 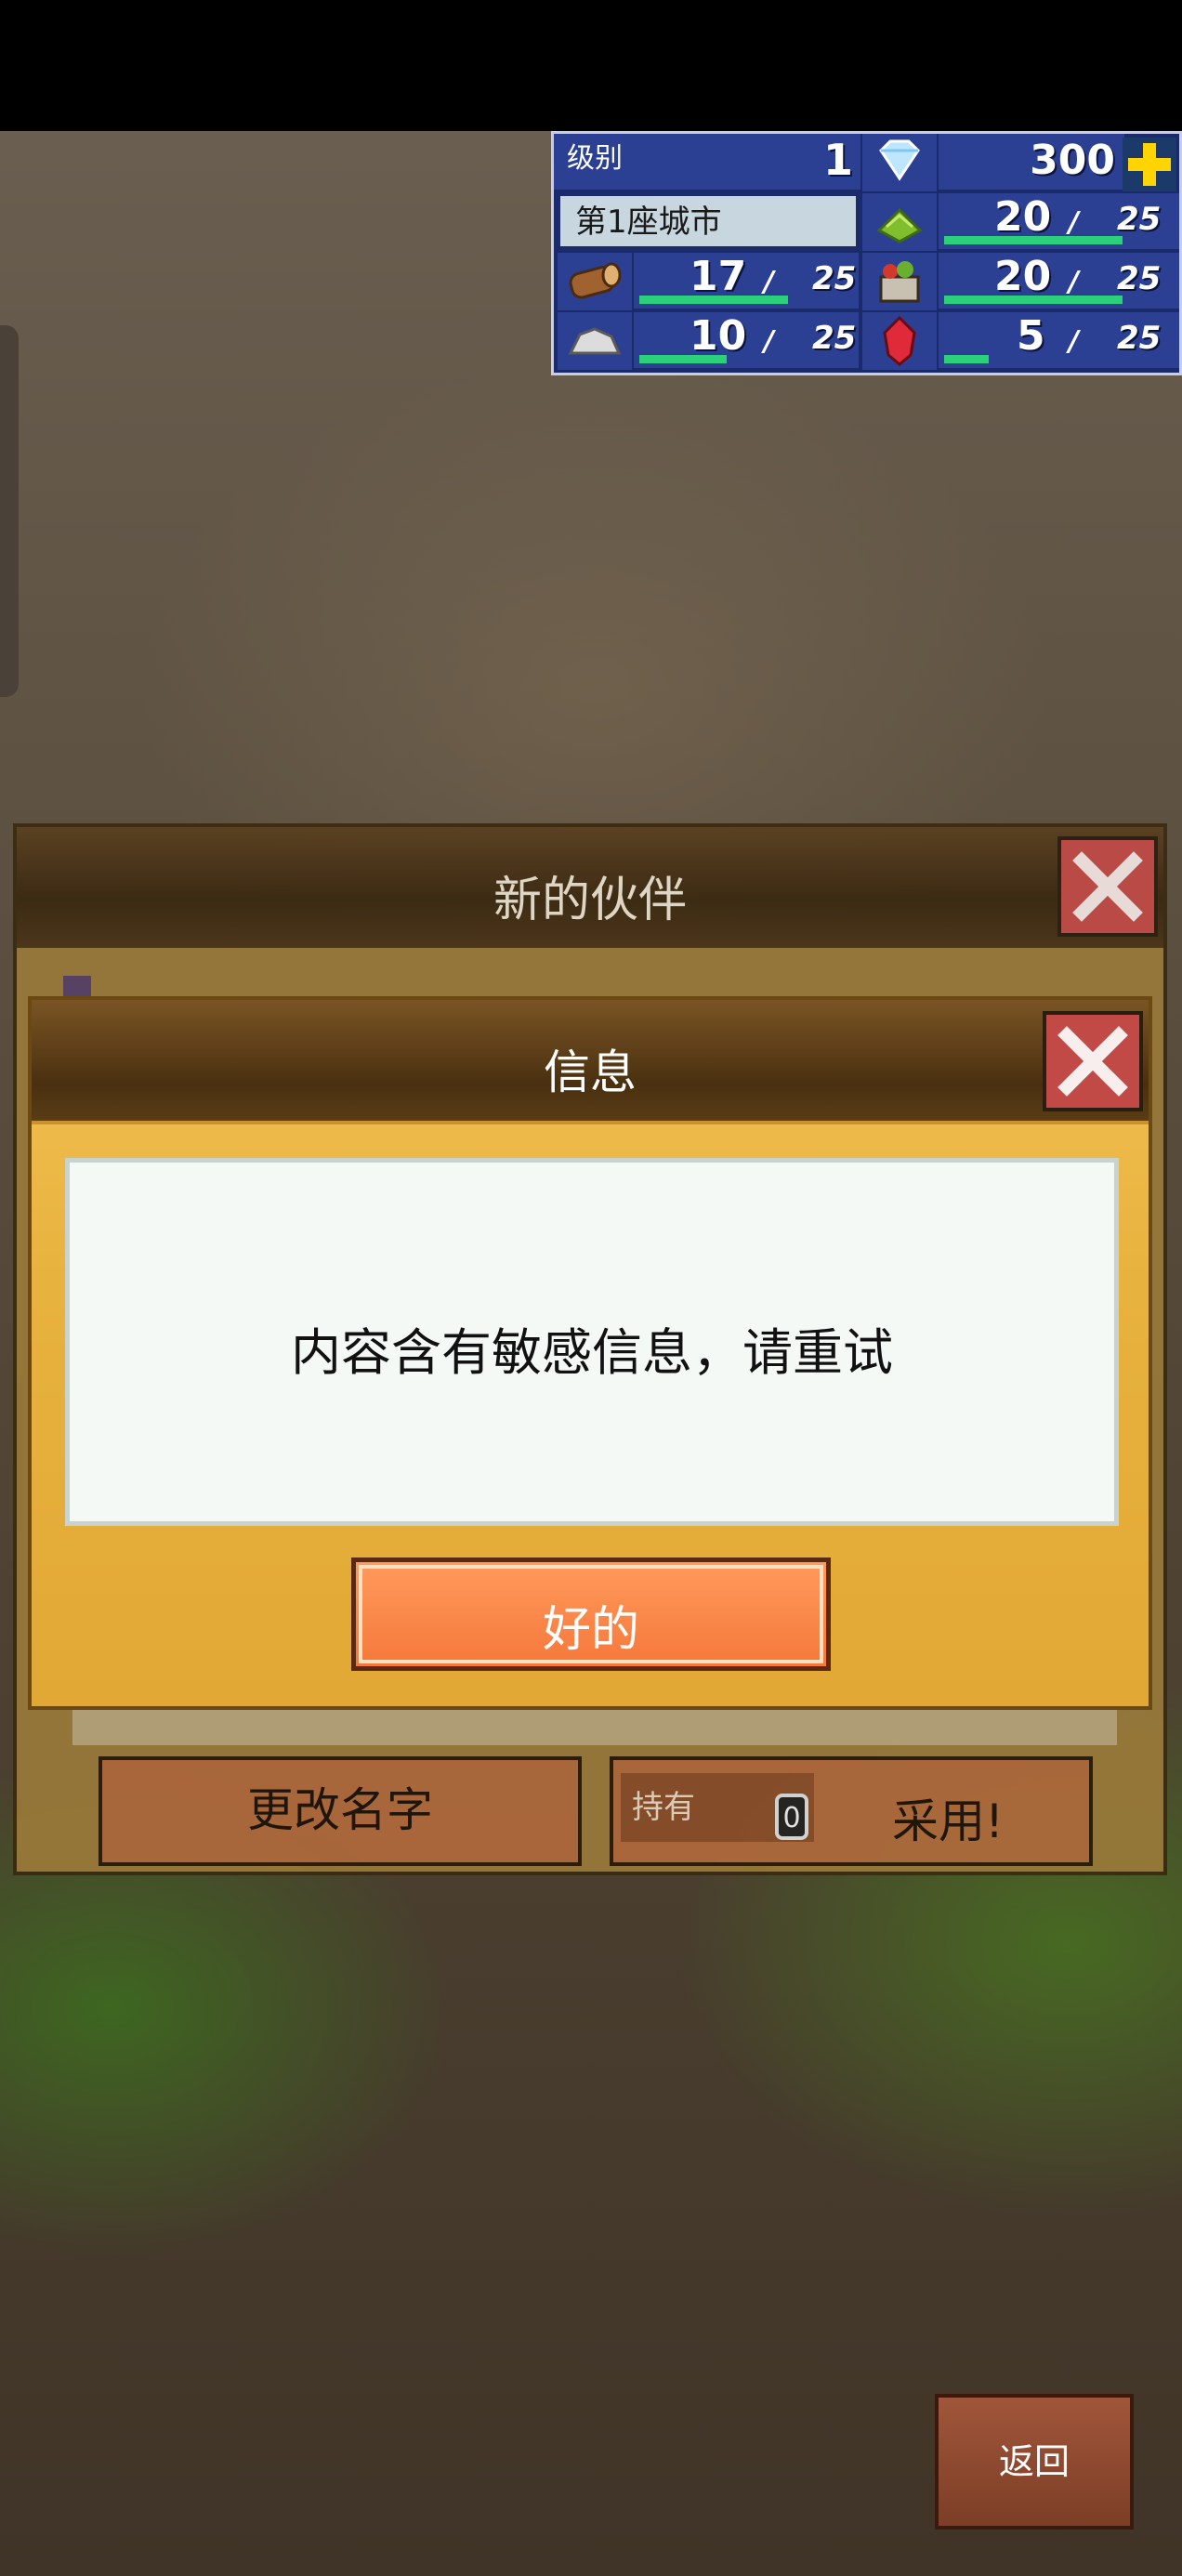 I want to click on adopt-label: 采用!, so click(x=948, y=1821).